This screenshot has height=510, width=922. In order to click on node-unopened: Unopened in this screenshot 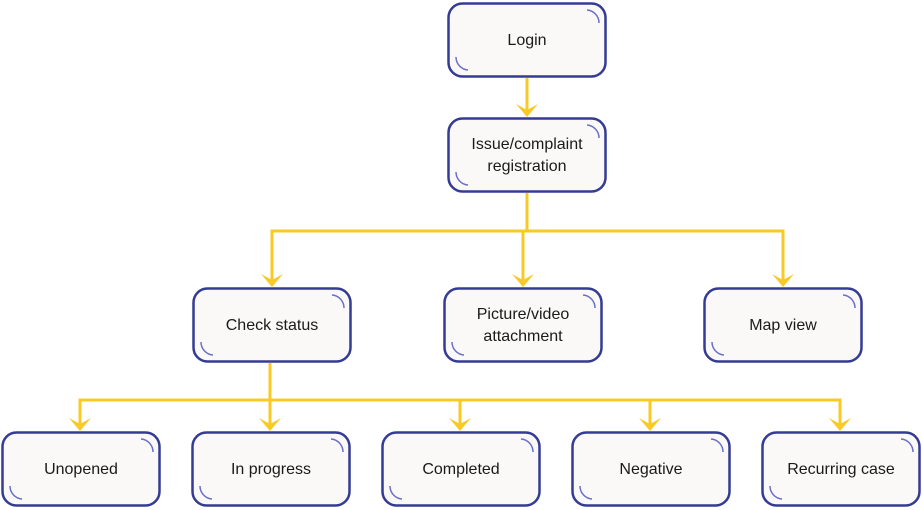, I will do `click(81, 469)`.